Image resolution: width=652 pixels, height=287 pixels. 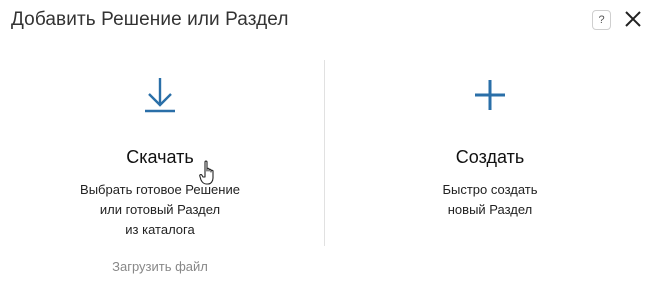 I want to click on dialog-title: Добавить Решение или Раздел, so click(x=150, y=19).